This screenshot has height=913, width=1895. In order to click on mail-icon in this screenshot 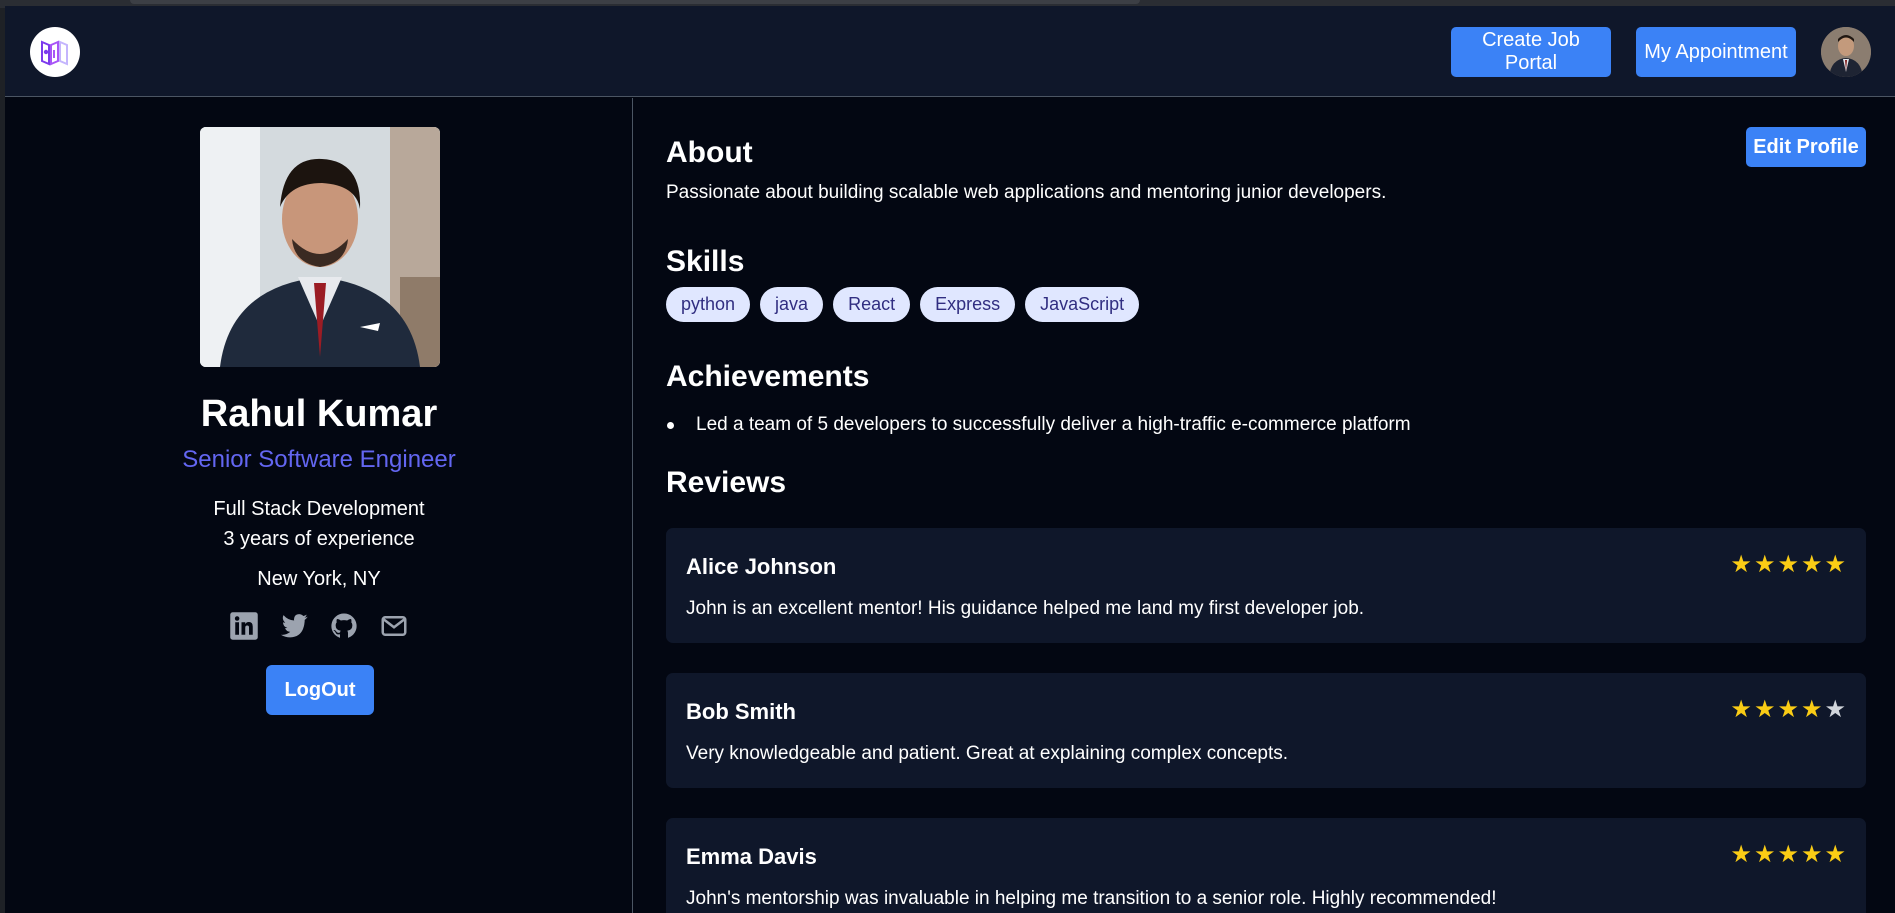, I will do `click(394, 626)`.